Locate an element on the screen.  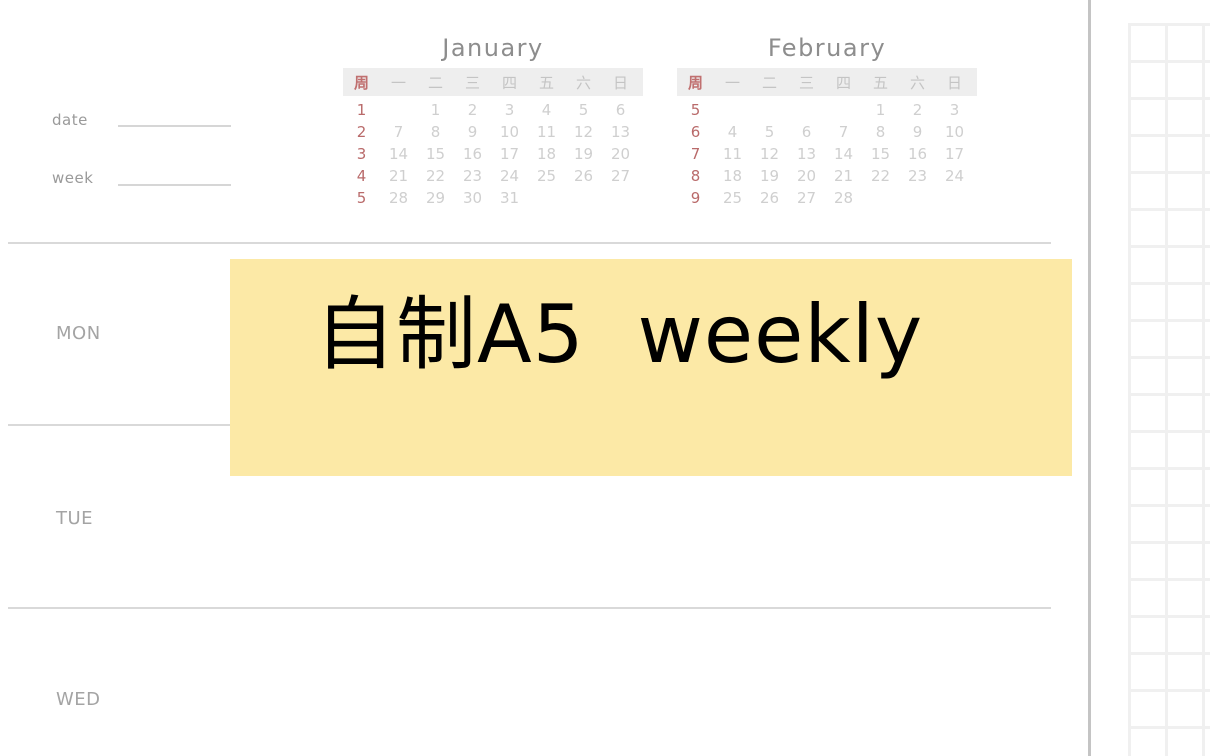
week-column-header: 周 is located at coordinates (361, 82).